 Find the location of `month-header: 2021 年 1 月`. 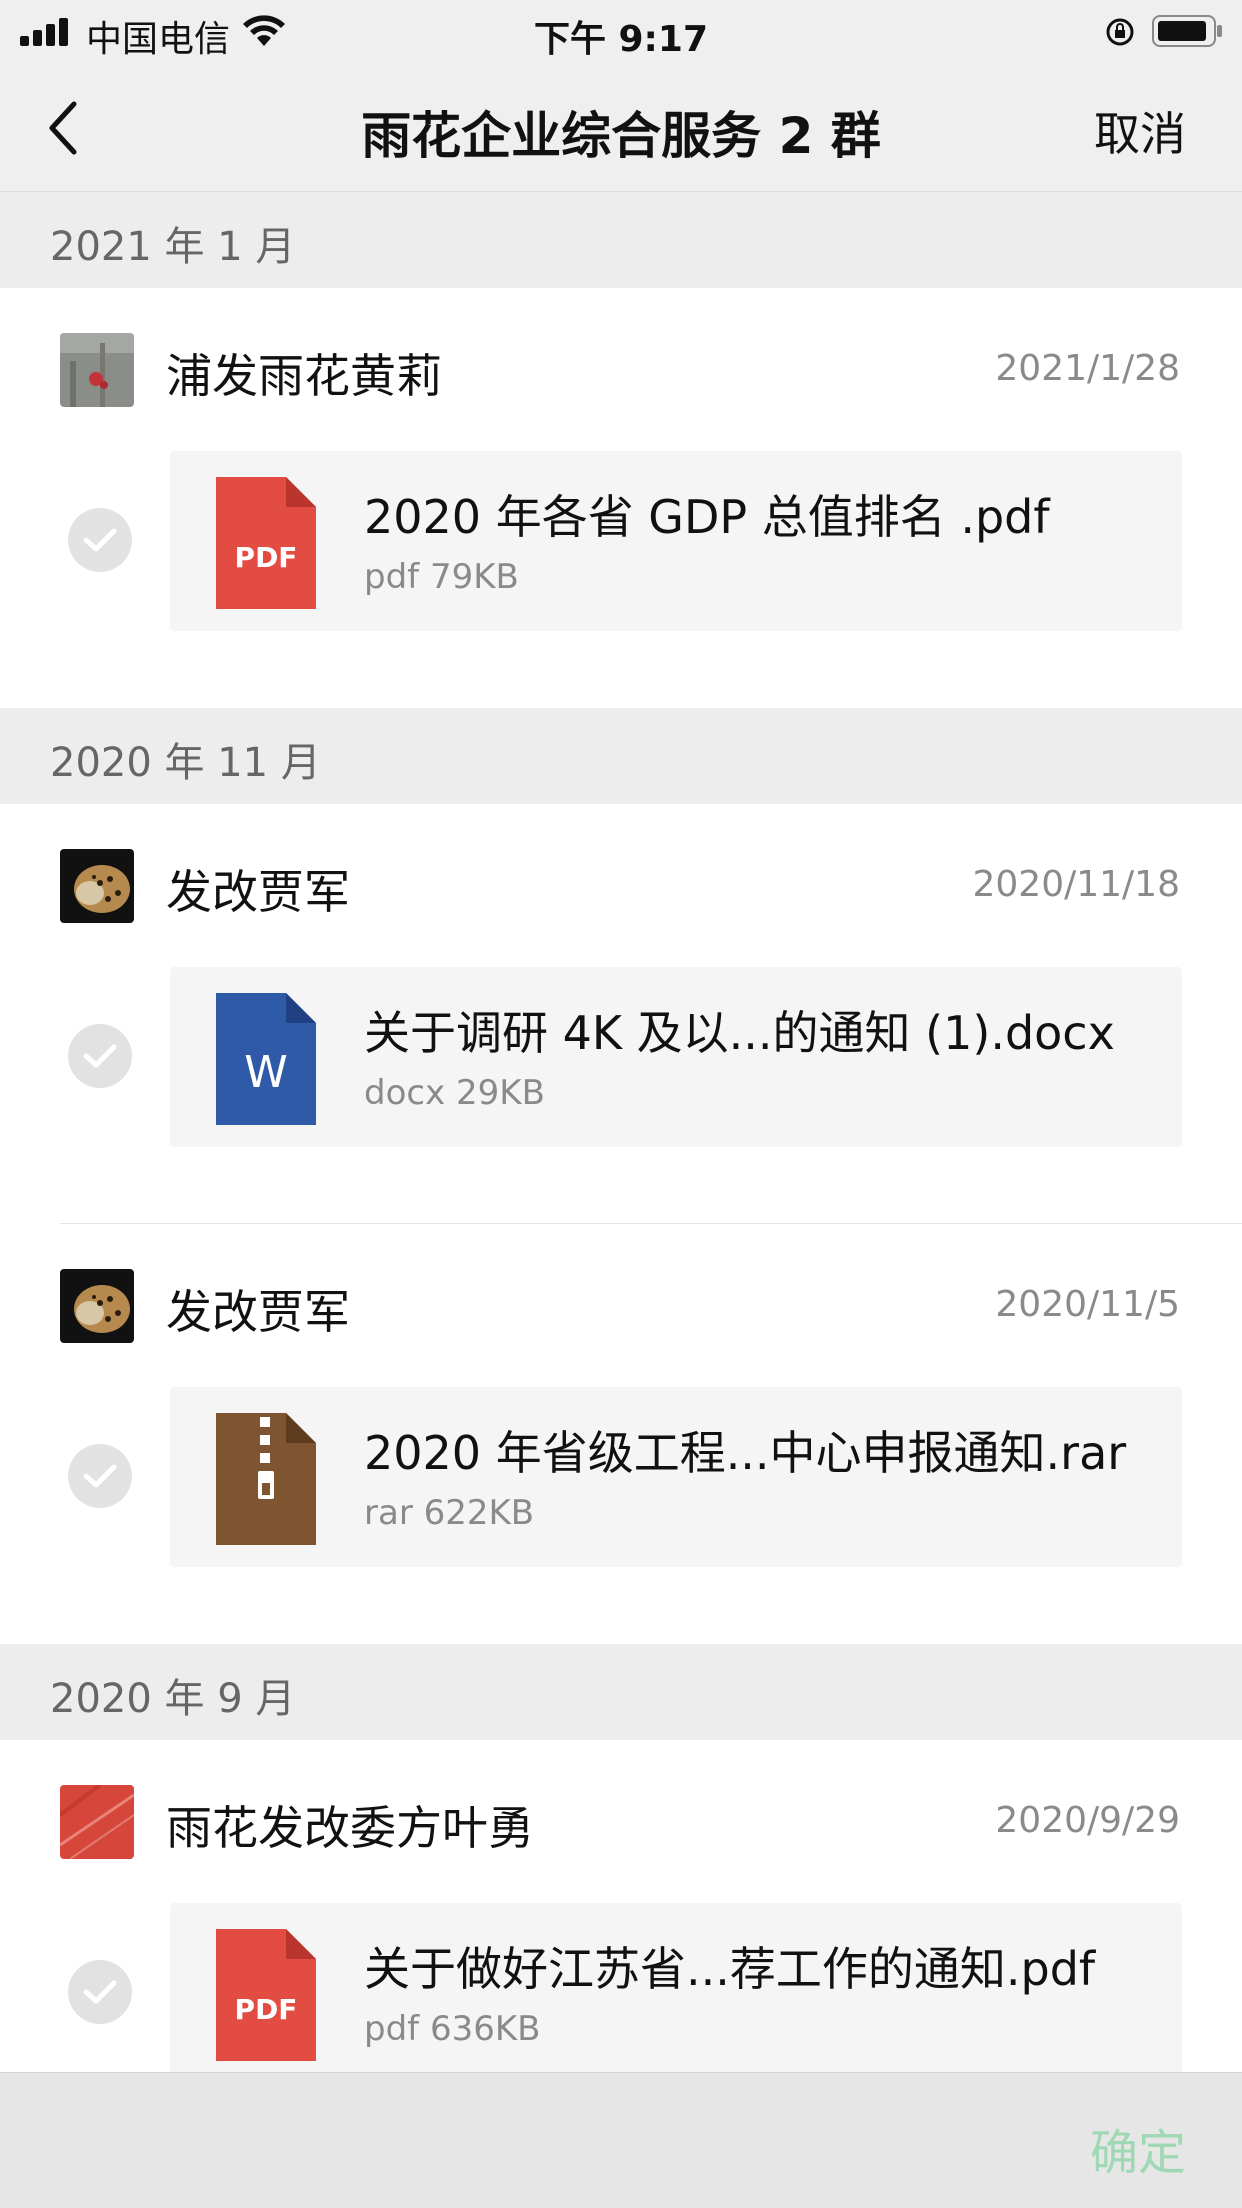

month-header: 2021 年 1 月 is located at coordinates (621, 240).